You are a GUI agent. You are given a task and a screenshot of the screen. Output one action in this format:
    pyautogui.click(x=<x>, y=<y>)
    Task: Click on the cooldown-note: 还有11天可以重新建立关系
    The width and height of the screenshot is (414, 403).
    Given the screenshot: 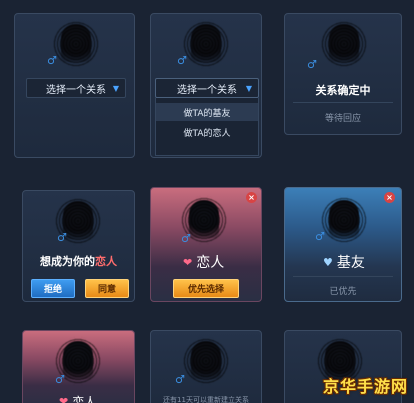 What is the action you would take?
    pyautogui.click(x=206, y=399)
    